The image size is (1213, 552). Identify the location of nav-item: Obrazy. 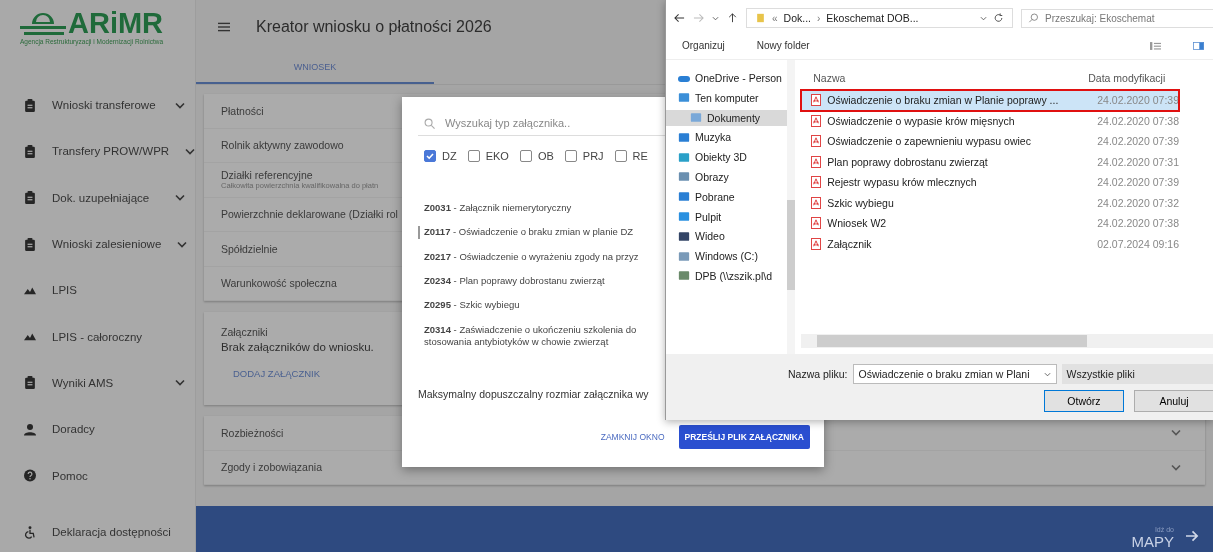
(727, 177).